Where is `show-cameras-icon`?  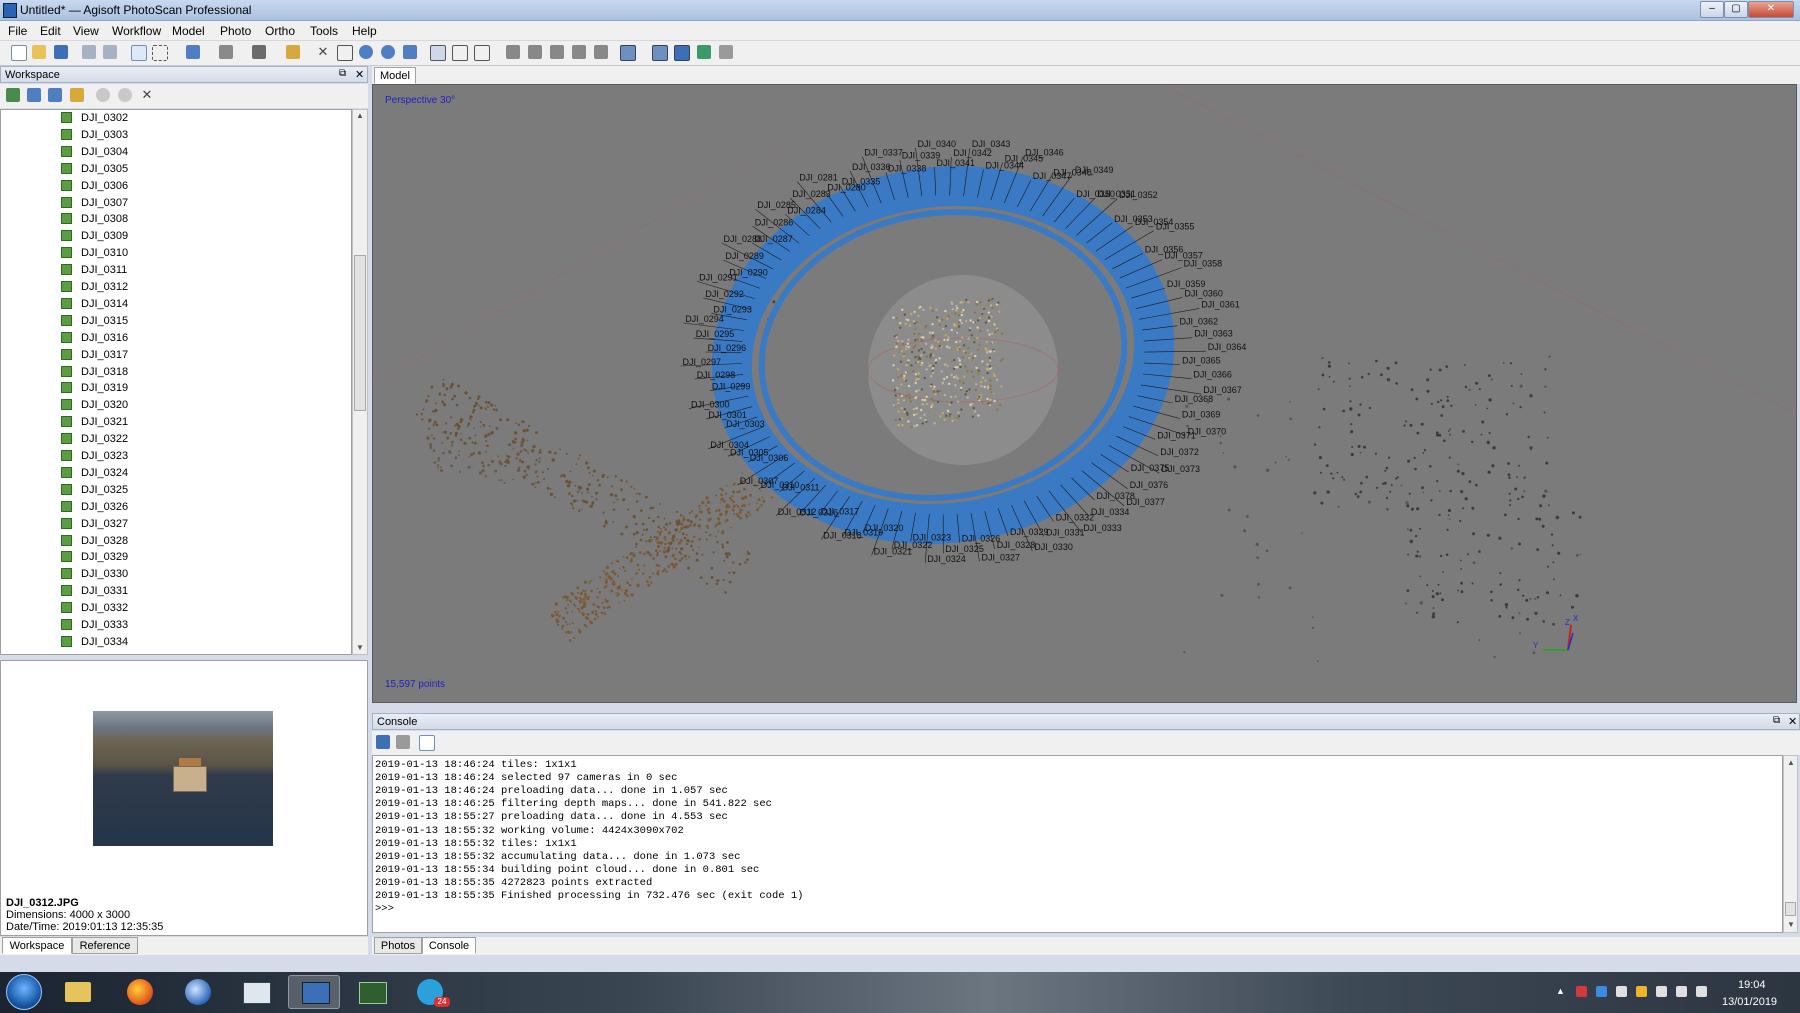
show-cameras-icon is located at coordinates (628, 53).